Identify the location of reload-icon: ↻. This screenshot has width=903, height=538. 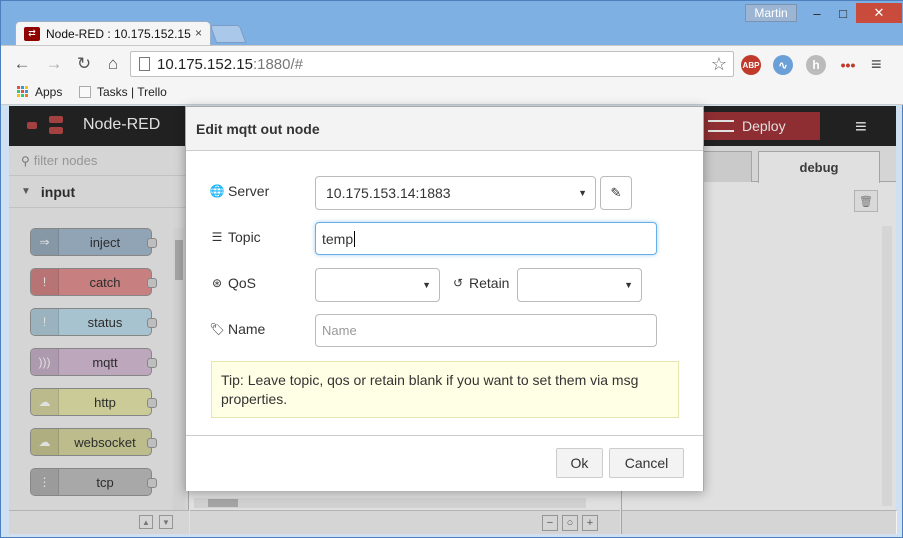
(84, 64).